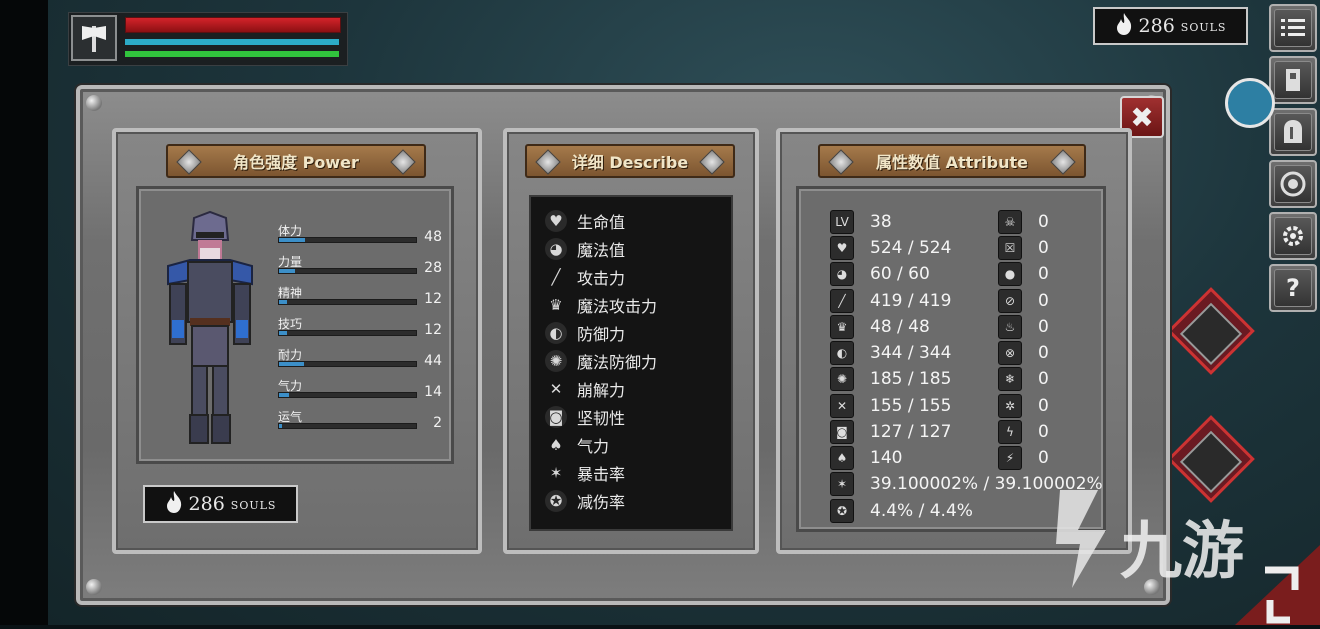 This screenshot has width=1320, height=629. What do you see at coordinates (630, 161) in the screenshot?
I see `describe-panel-title: 详细 Describe` at bounding box center [630, 161].